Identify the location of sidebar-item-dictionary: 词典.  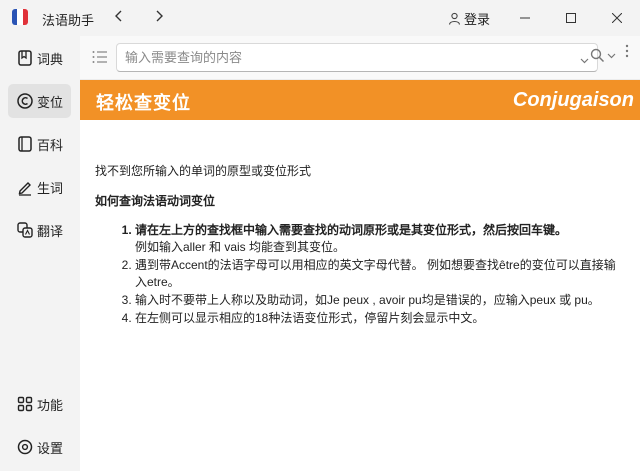
(39, 58).